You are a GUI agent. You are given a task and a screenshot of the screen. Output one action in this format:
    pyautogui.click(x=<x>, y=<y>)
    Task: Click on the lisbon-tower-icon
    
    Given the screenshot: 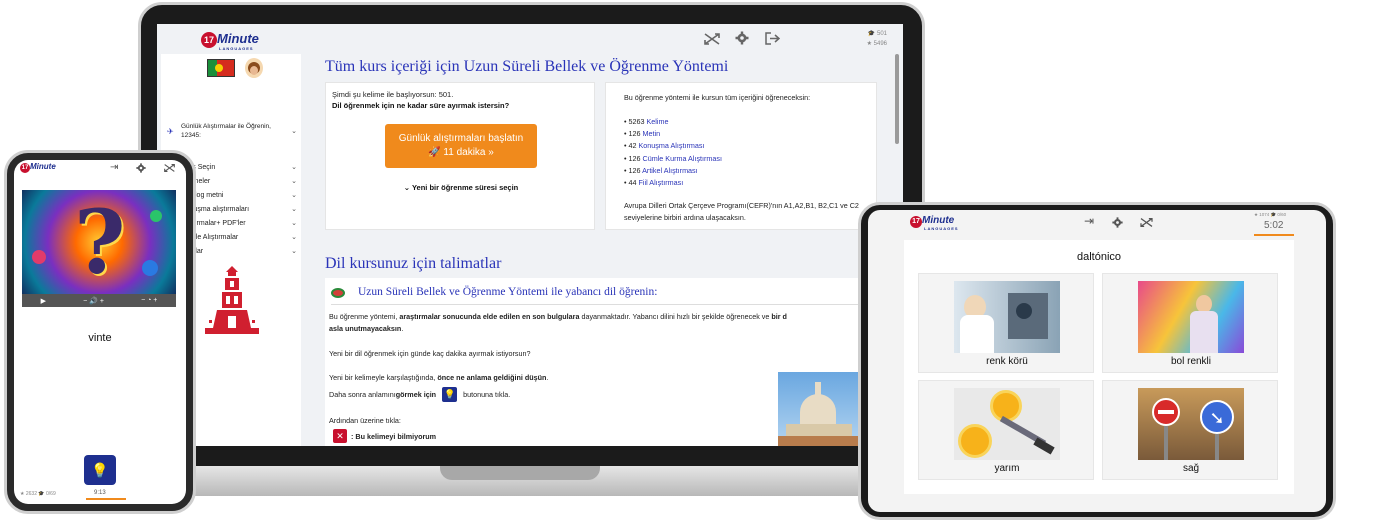 What is the action you would take?
    pyautogui.click(x=232, y=306)
    